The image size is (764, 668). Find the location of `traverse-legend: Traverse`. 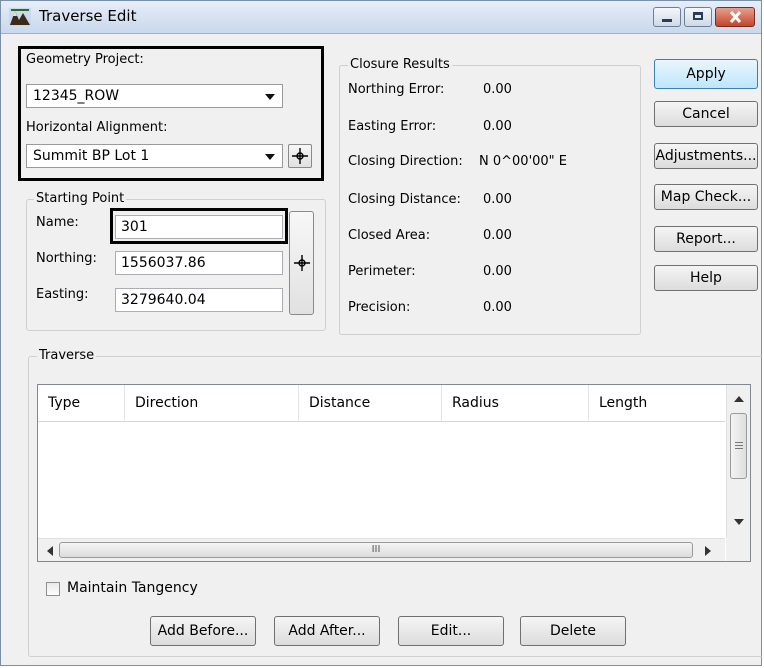

traverse-legend: Traverse is located at coordinates (67, 355).